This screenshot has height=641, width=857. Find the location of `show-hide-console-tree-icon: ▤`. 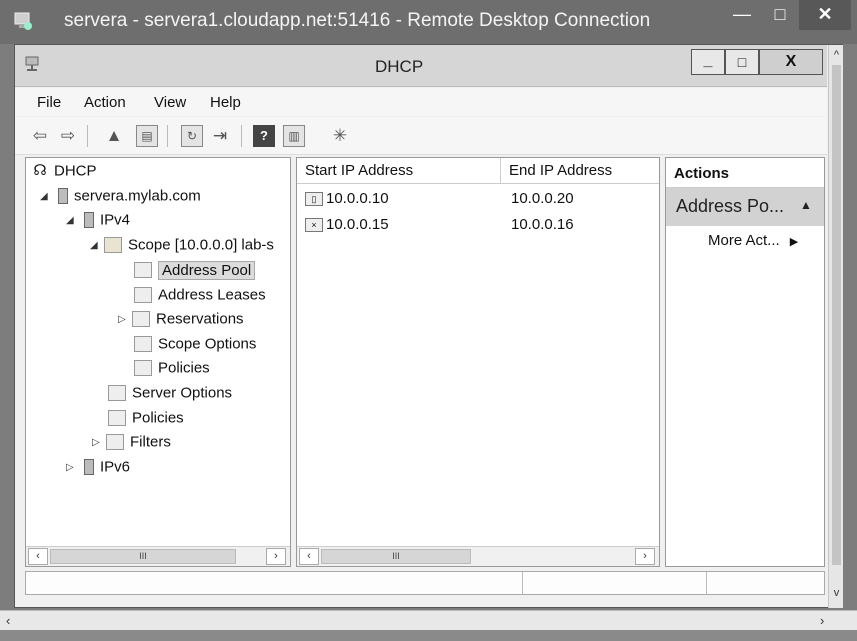

show-hide-console-tree-icon: ▤ is located at coordinates (147, 136).